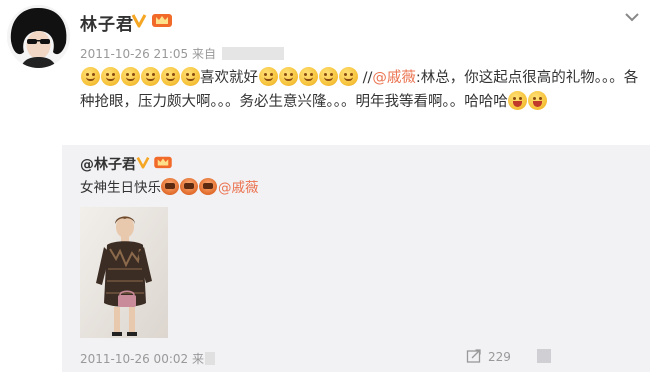 This screenshot has height=372, width=650. Describe the element at coordinates (229, 78) in the screenshot. I see `post-text-part1: 喜欢就好` at that location.